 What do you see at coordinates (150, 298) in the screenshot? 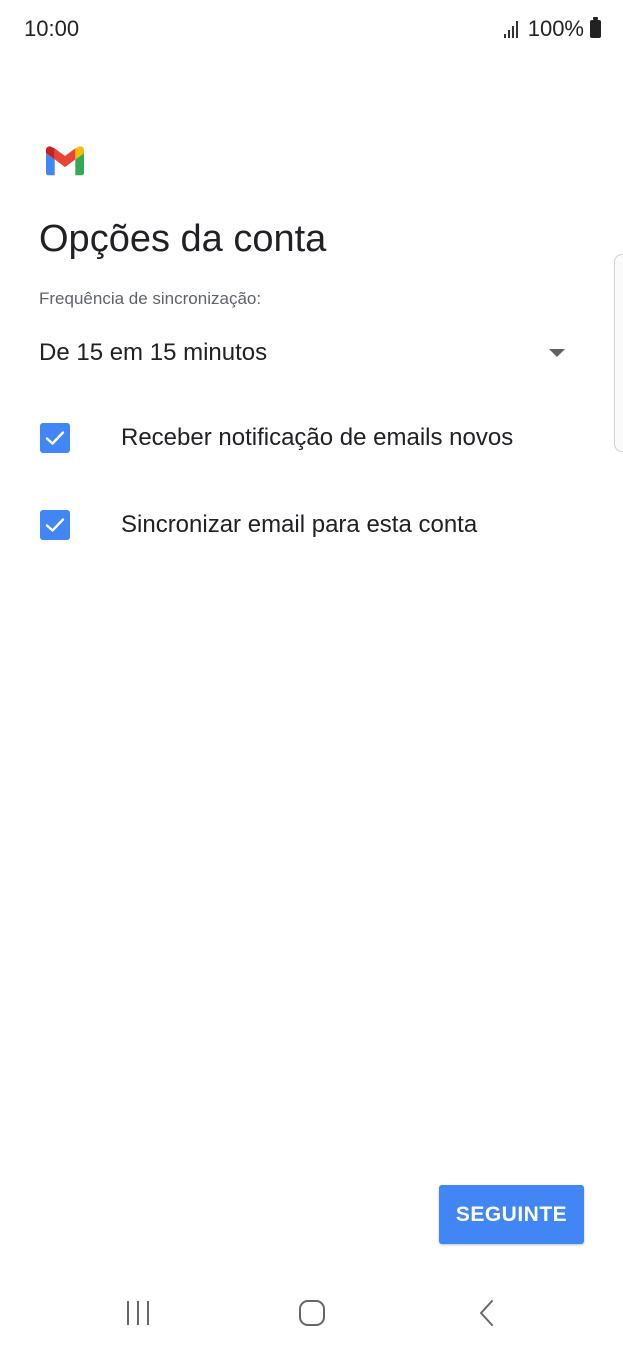
I see `sync-frequency-label: Frequência de sincronização:` at bounding box center [150, 298].